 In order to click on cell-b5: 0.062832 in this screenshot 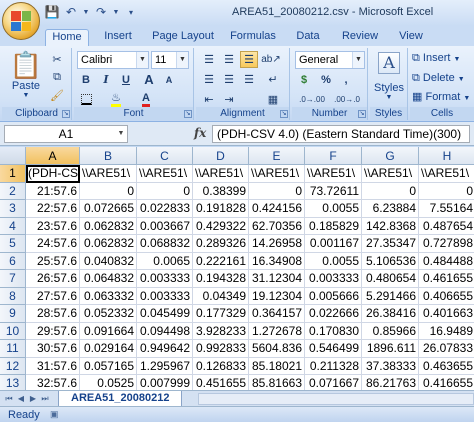, I will do `click(108, 244)`.